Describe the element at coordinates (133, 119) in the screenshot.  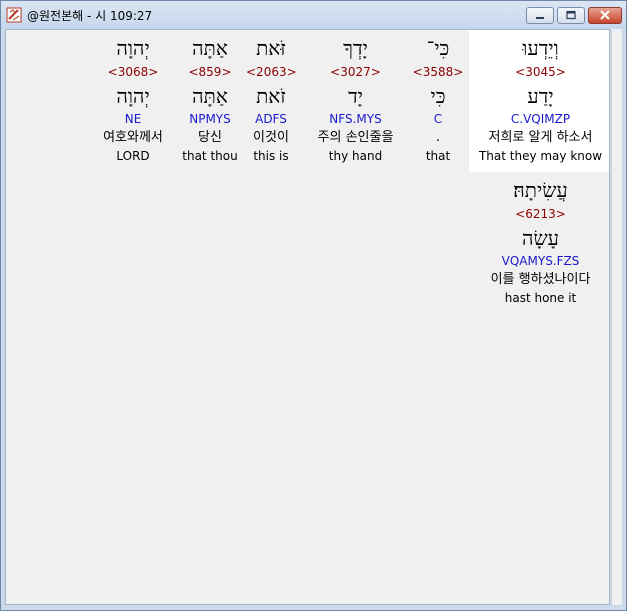
I see `morph-code: NE` at that location.